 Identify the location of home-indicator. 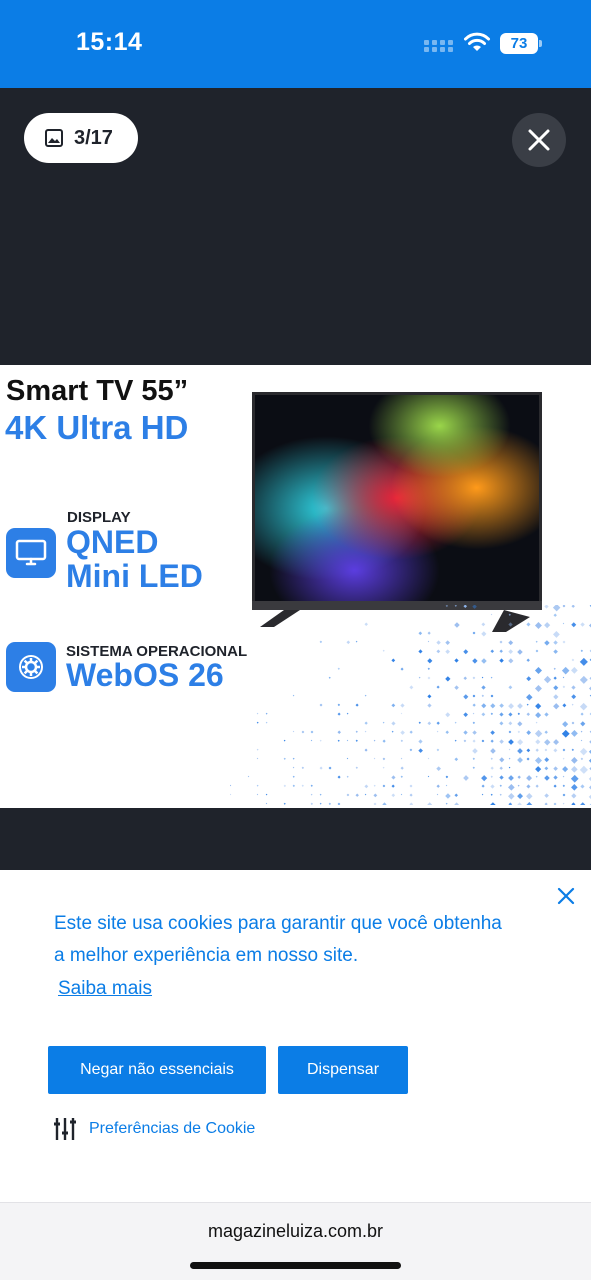
(295, 1265).